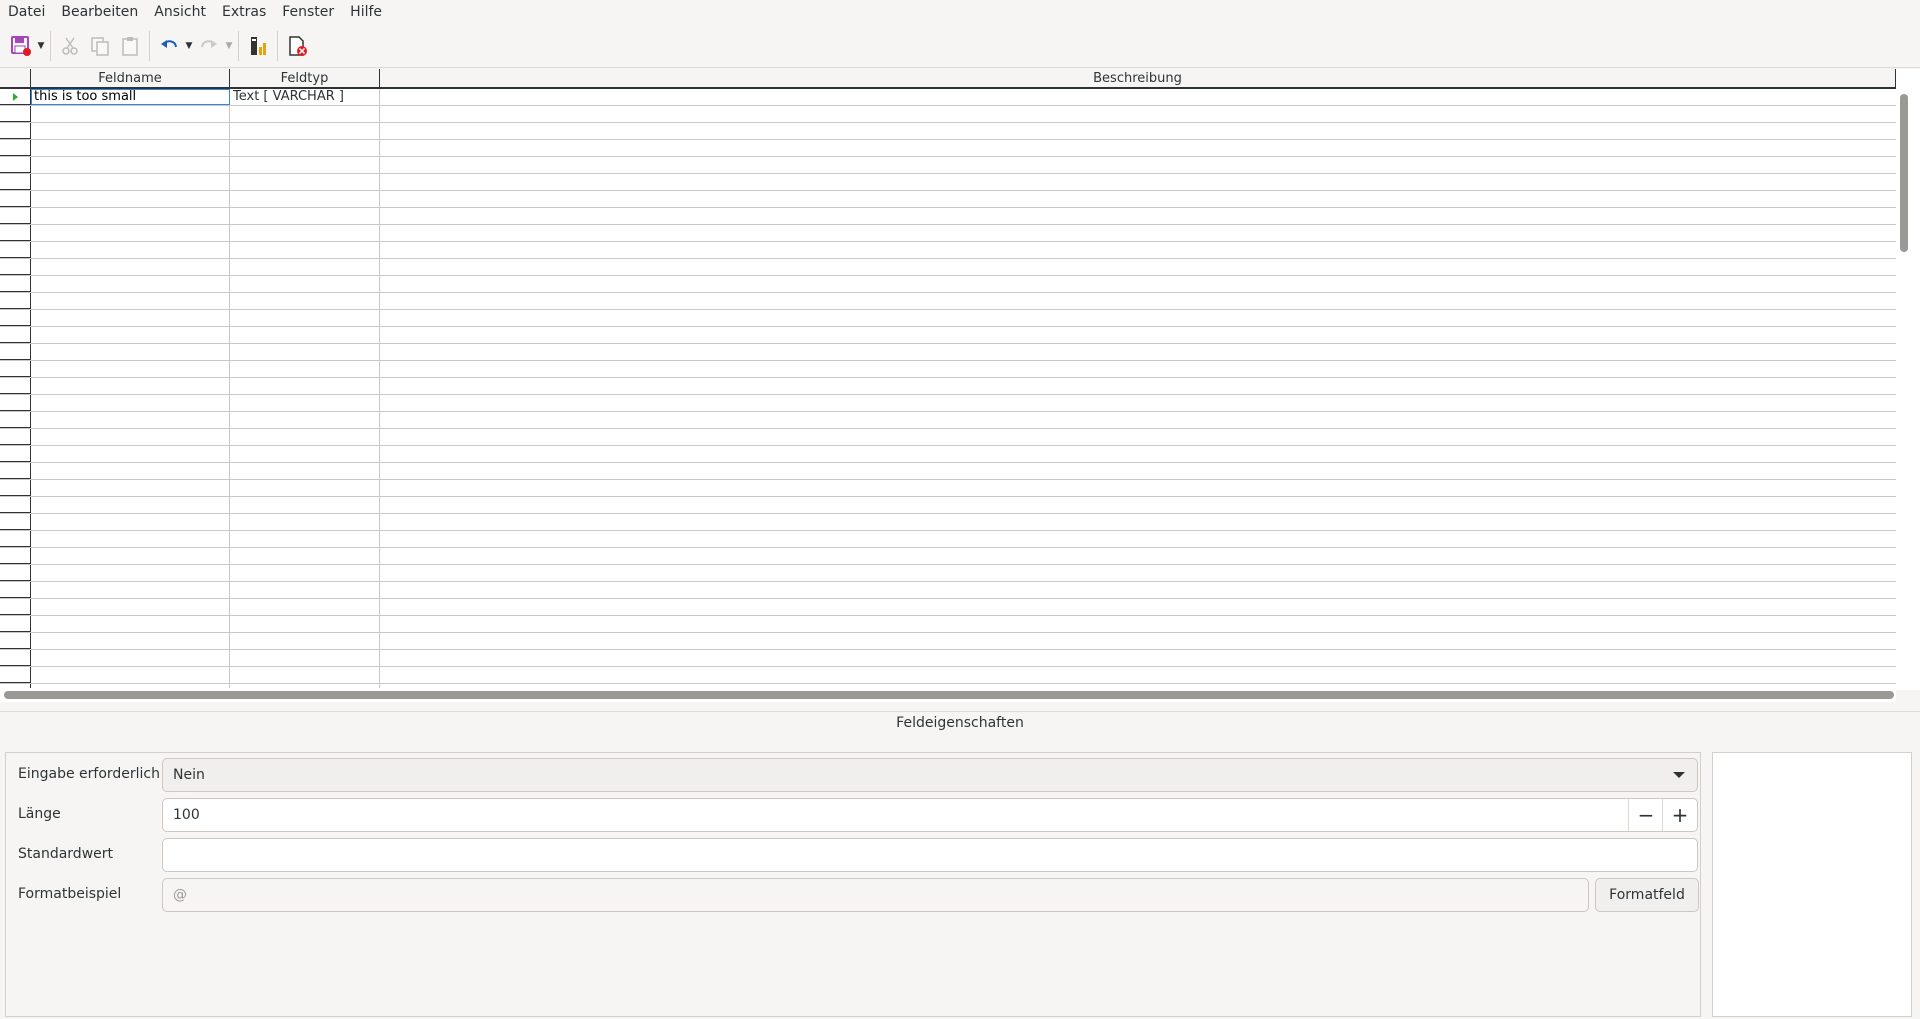  What do you see at coordinates (1904, 173) in the screenshot?
I see `vertical-scrollbar-thumb` at bounding box center [1904, 173].